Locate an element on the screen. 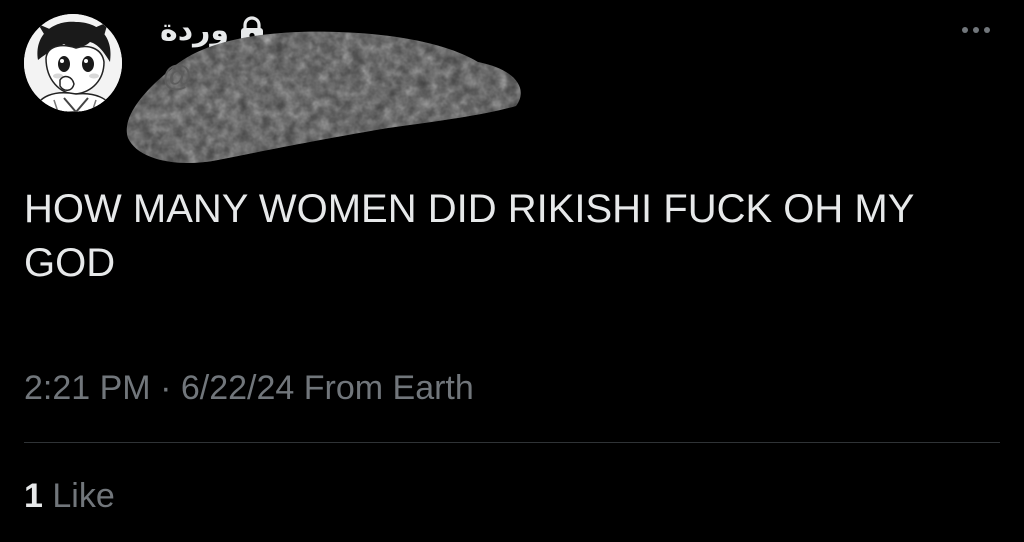 Image resolution: width=1024 pixels, height=542 pixels. tweet-source: From Earth is located at coordinates (384, 388).